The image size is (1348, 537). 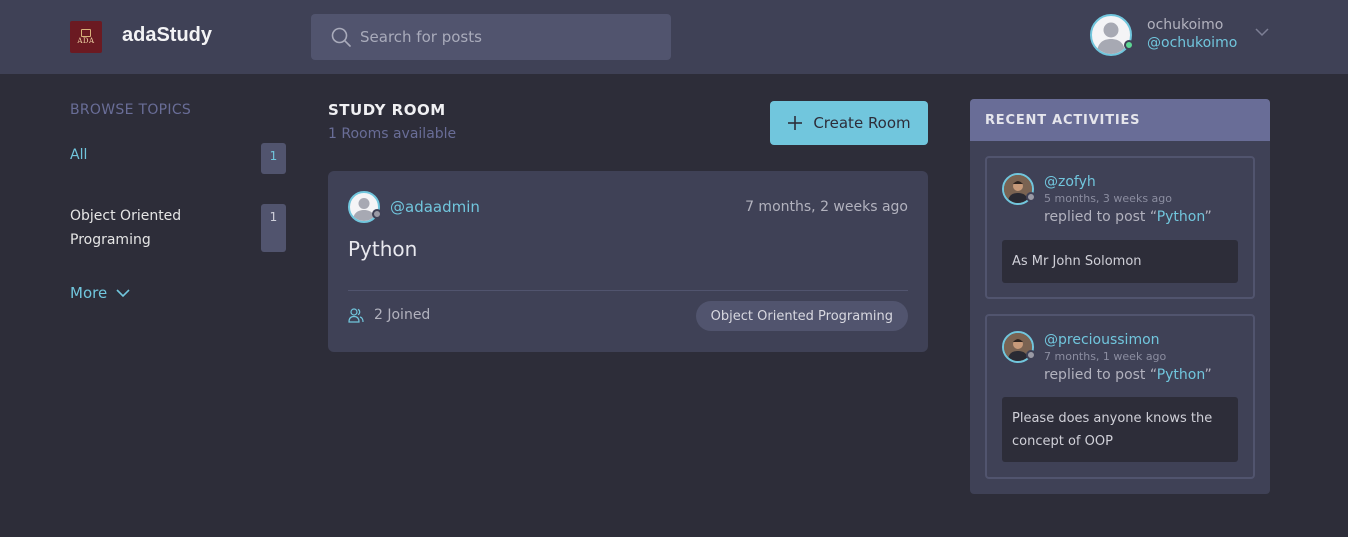 I want to click on rooms-available-count: 1 Rooms available, so click(x=392, y=134).